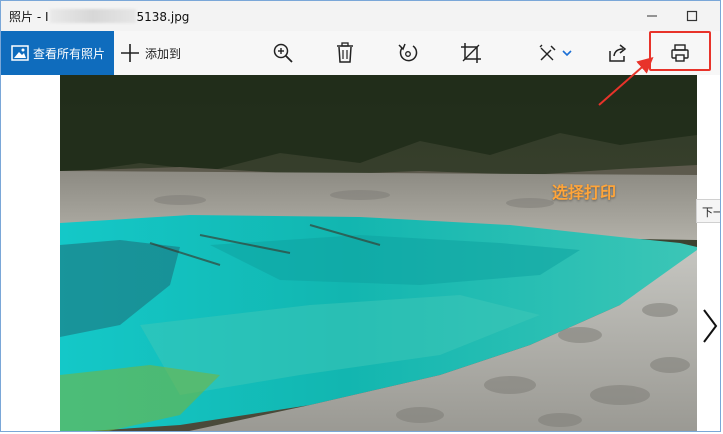  Describe the element at coordinates (680, 51) in the screenshot. I see `print-highlight-box` at that location.